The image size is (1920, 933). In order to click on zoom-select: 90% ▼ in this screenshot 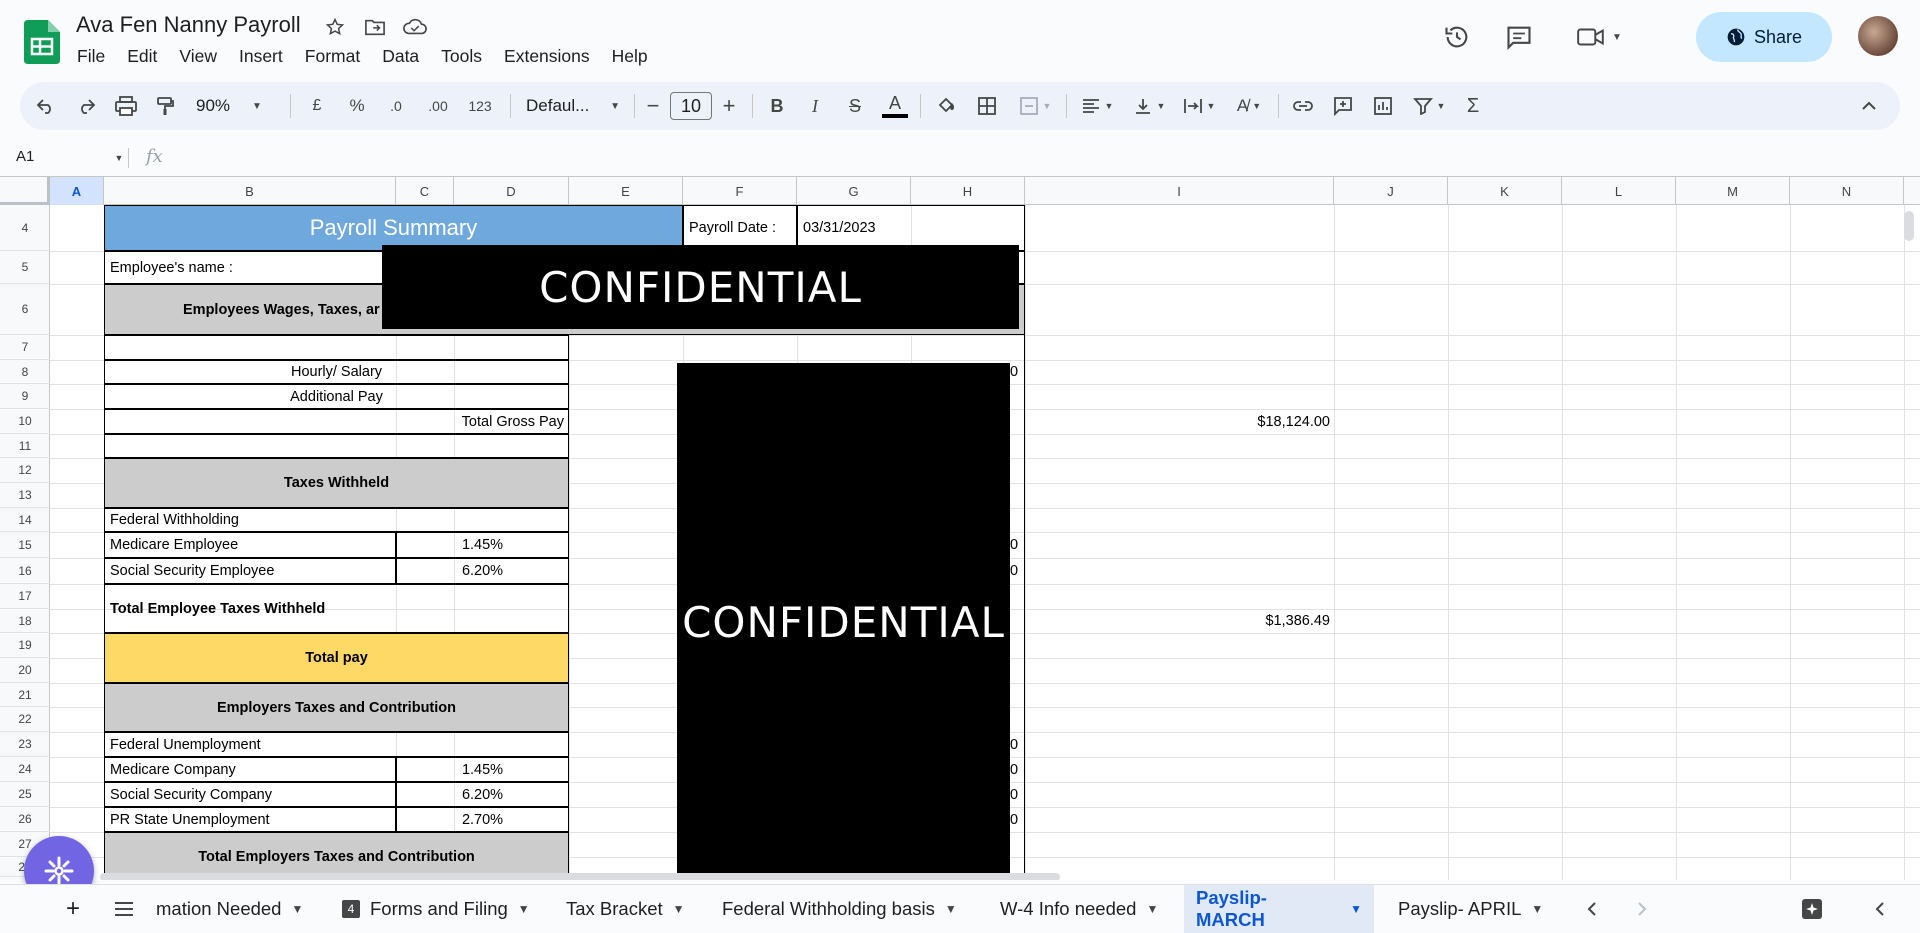, I will do `click(236, 106)`.